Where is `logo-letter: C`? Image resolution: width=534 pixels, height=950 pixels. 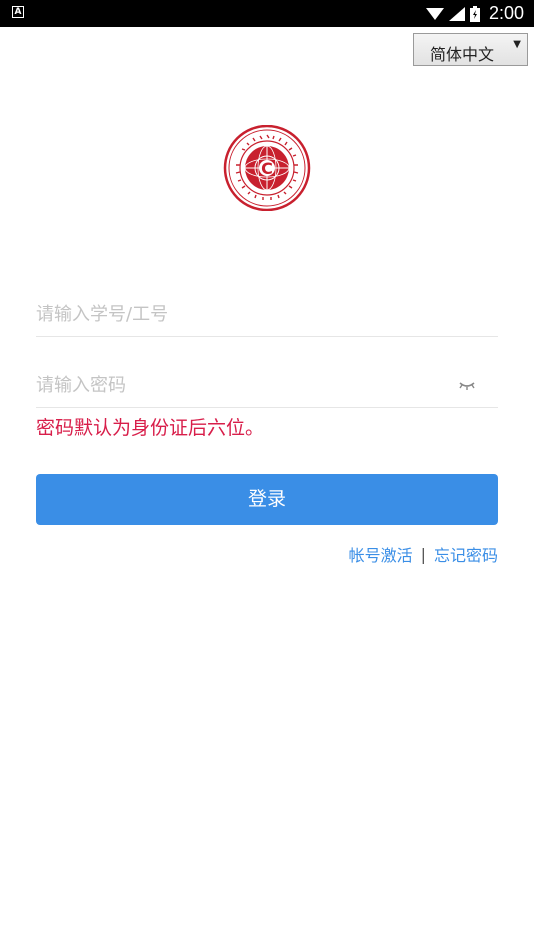
logo-letter: C is located at coordinates (267, 168).